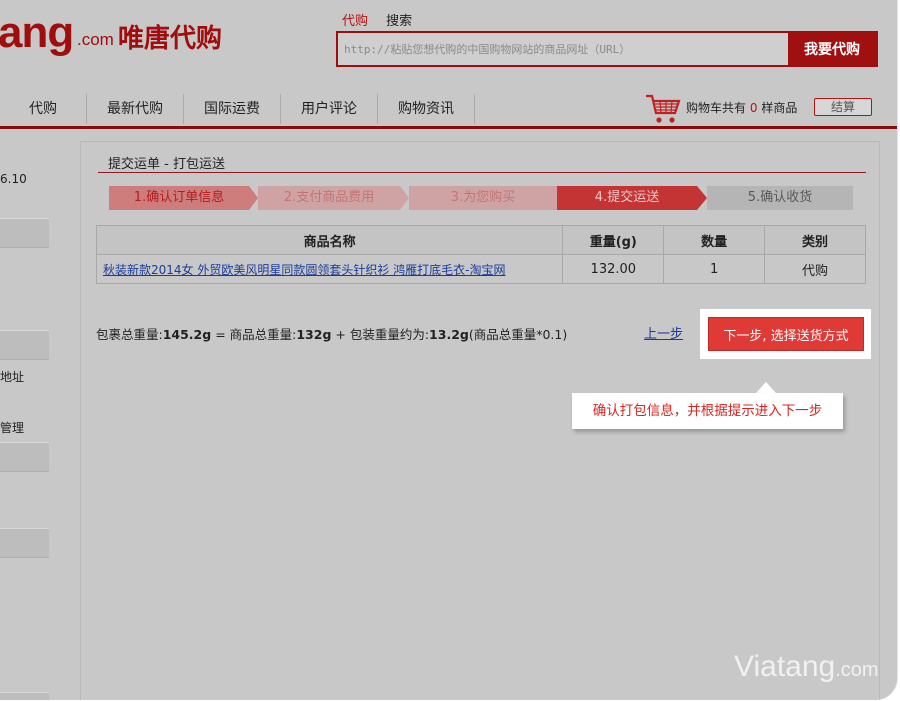 The width and height of the screenshot is (900, 701). Describe the element at coordinates (779, 108) in the screenshot. I see `cart-suffix: 样商品` at that location.